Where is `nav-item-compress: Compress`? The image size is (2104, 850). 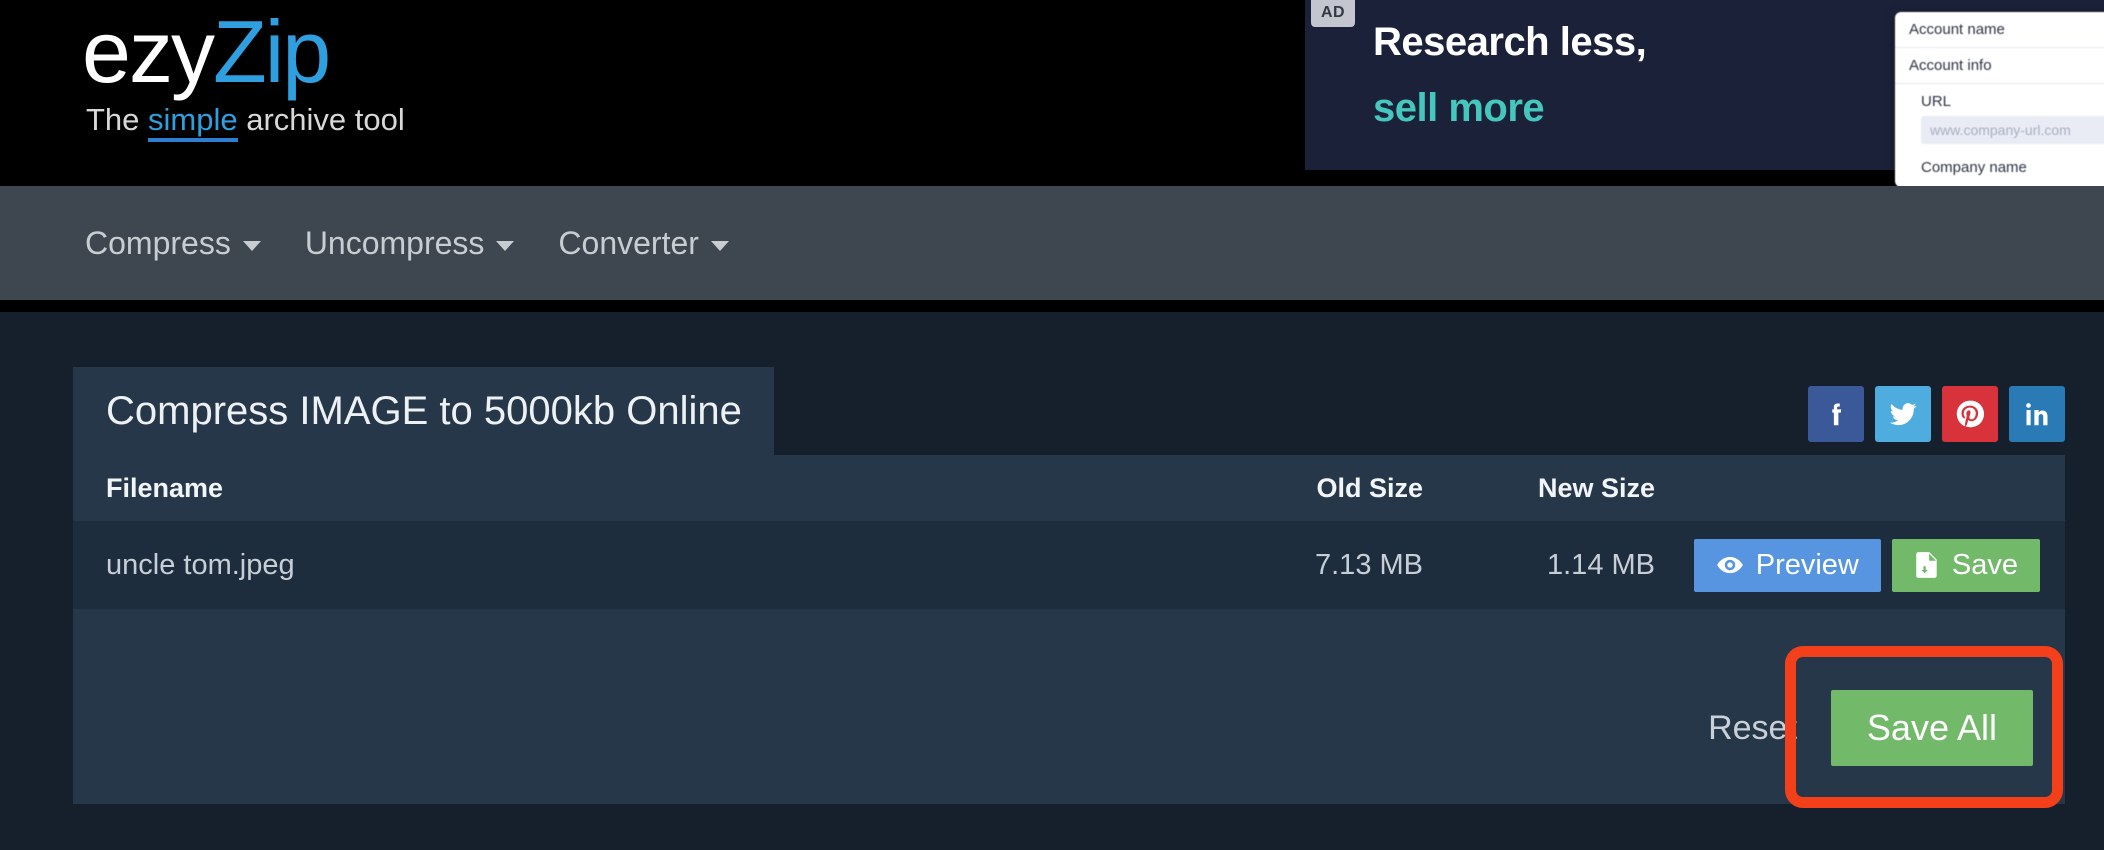
nav-item-compress: Compress is located at coordinates (173, 243).